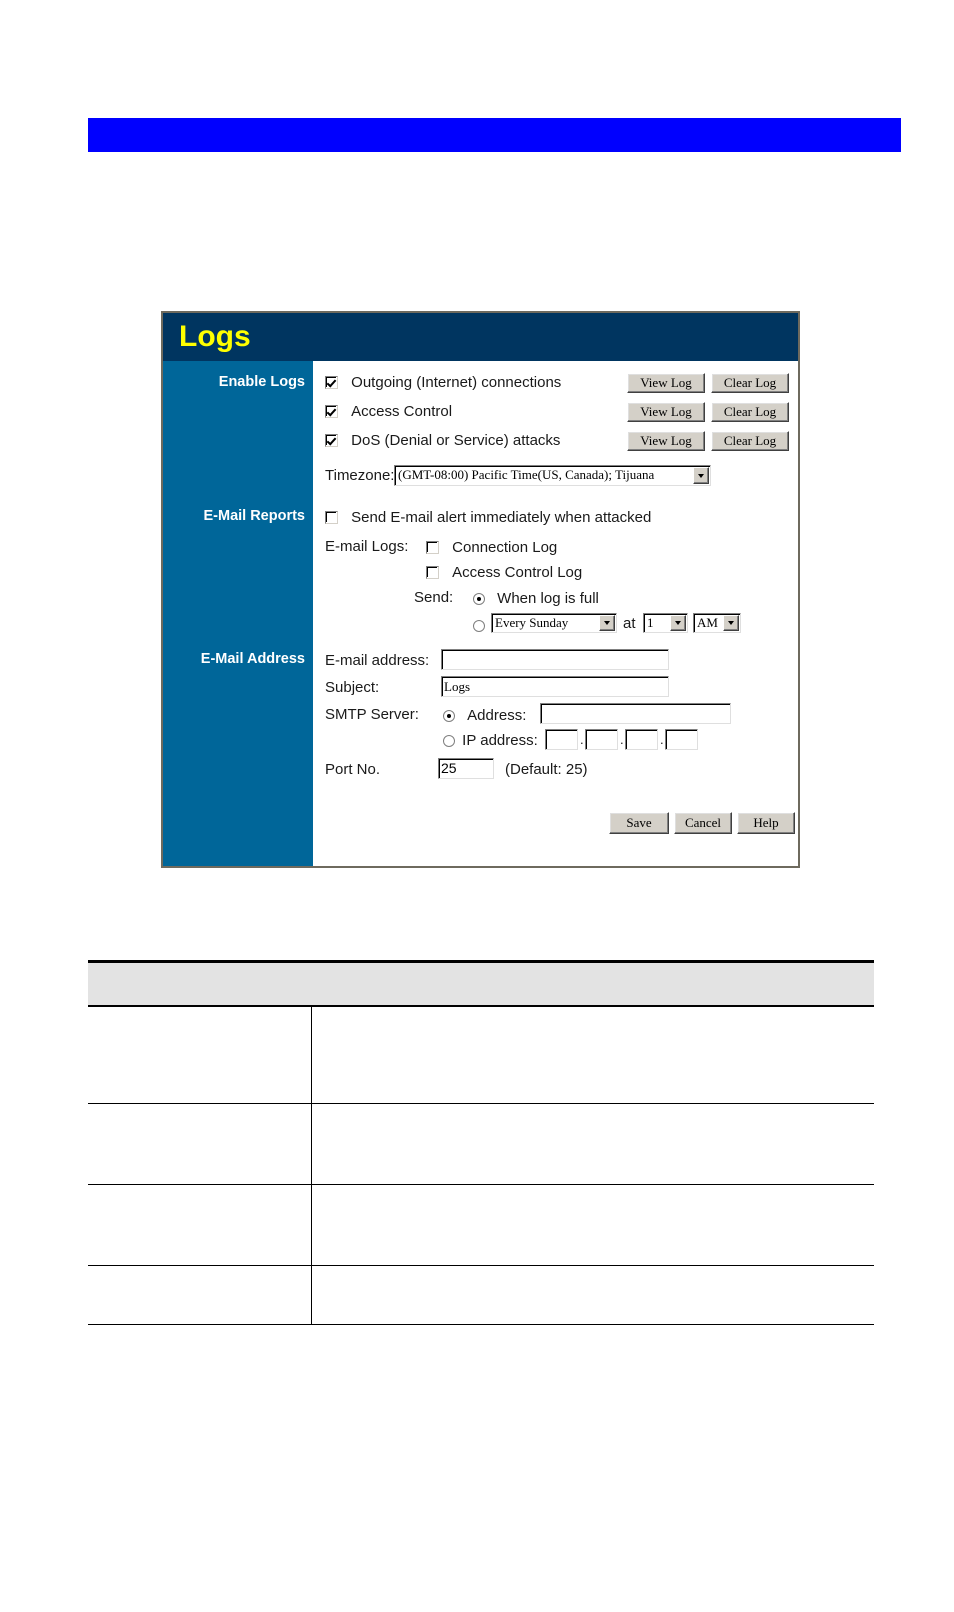 The width and height of the screenshot is (954, 1612). I want to click on dos-attacks-label: DoS (Denial or Service) attacks, so click(456, 440).